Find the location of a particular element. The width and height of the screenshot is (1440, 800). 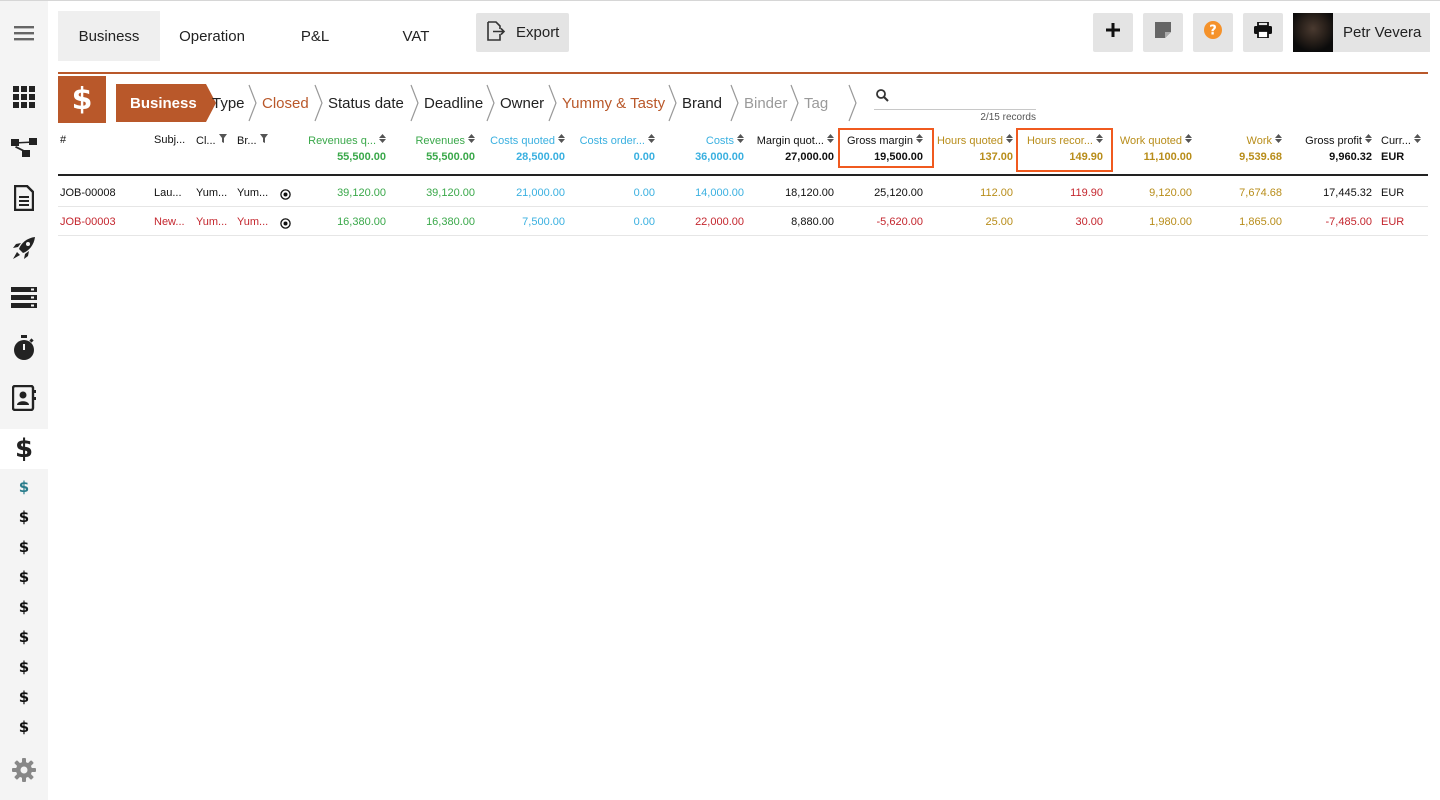

workflow-icon is located at coordinates (24, 148).